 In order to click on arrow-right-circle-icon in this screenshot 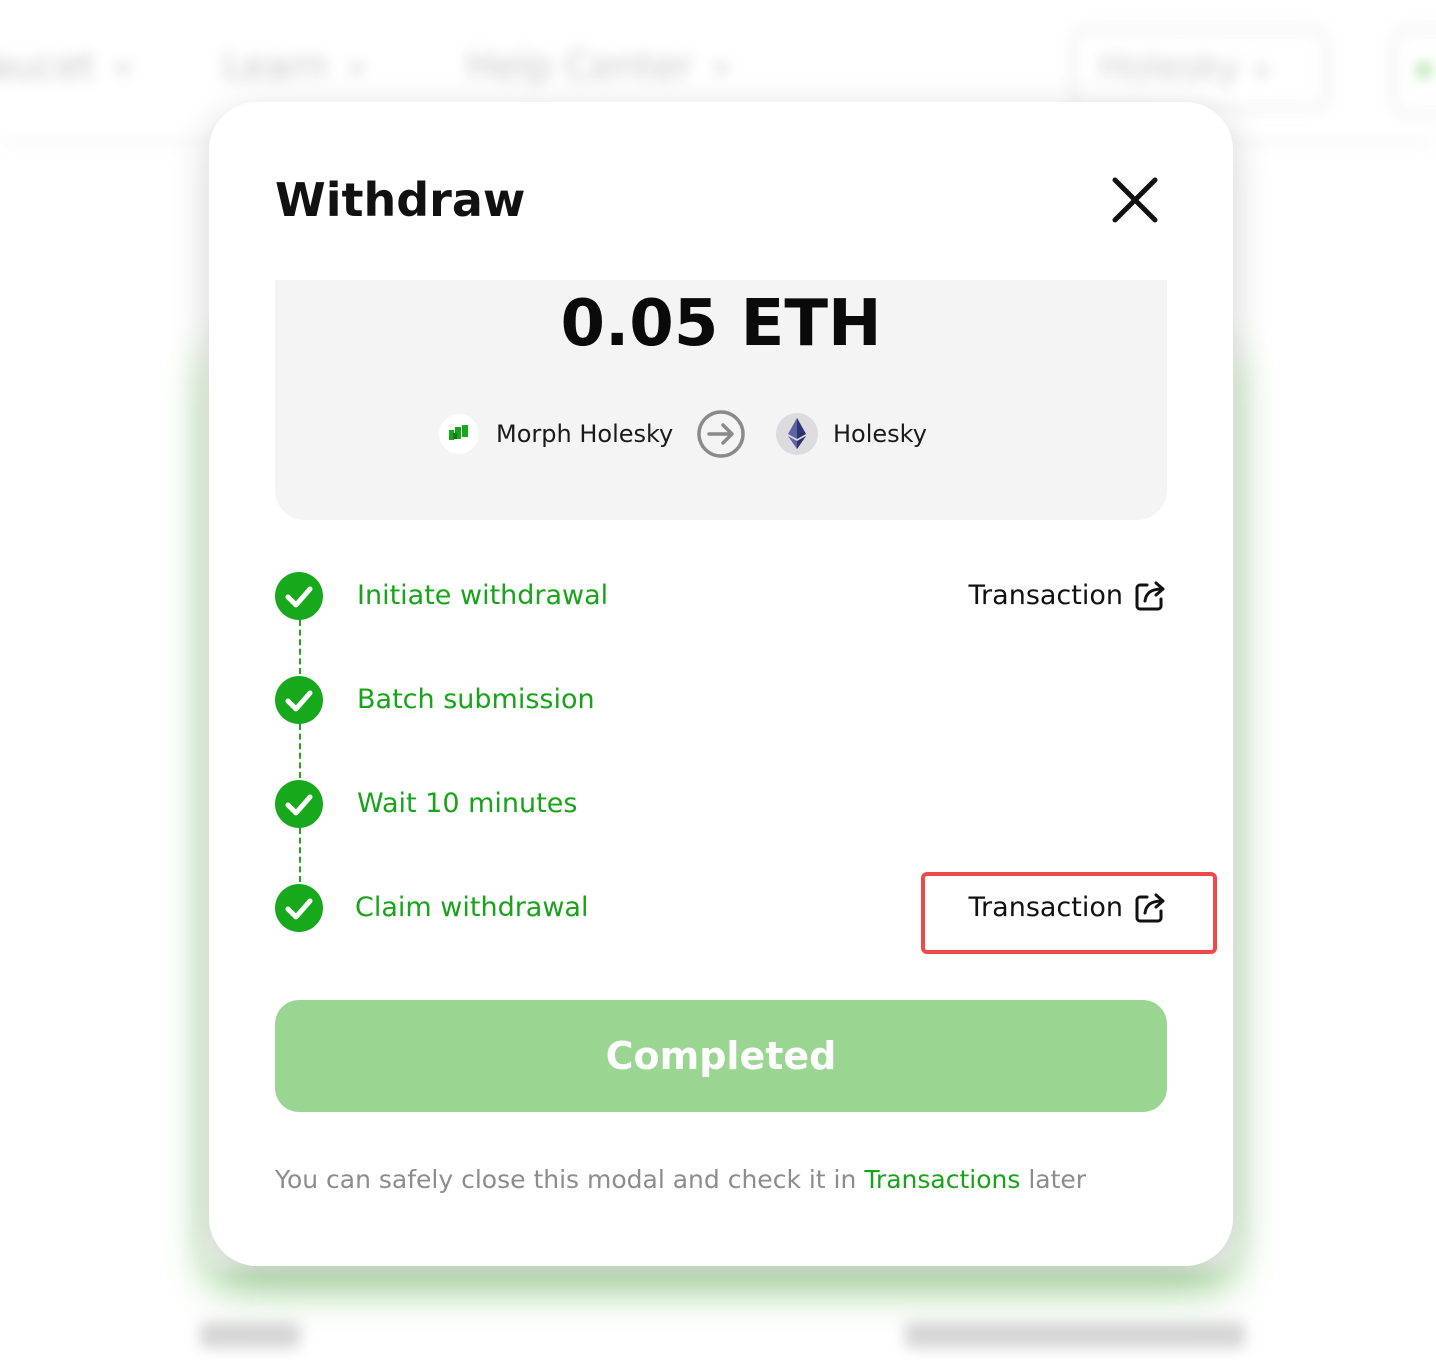, I will do `click(721, 434)`.